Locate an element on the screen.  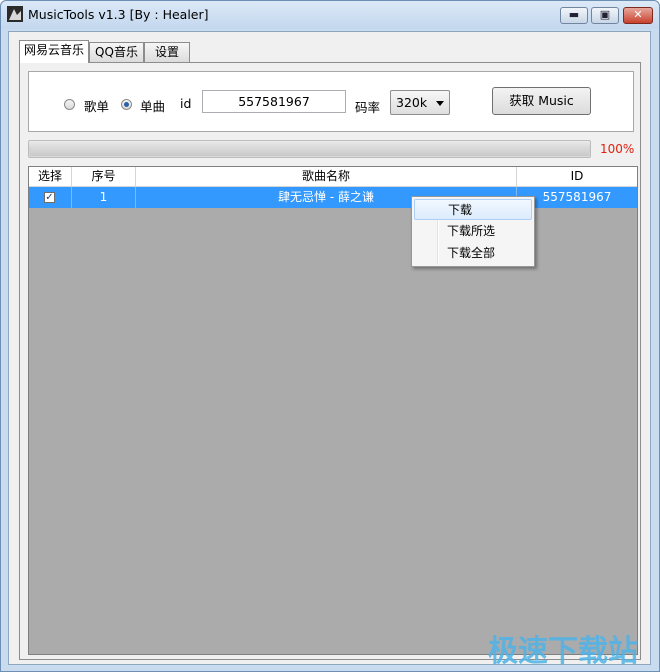
radio-single-label: 单曲 is located at coordinates (152, 105).